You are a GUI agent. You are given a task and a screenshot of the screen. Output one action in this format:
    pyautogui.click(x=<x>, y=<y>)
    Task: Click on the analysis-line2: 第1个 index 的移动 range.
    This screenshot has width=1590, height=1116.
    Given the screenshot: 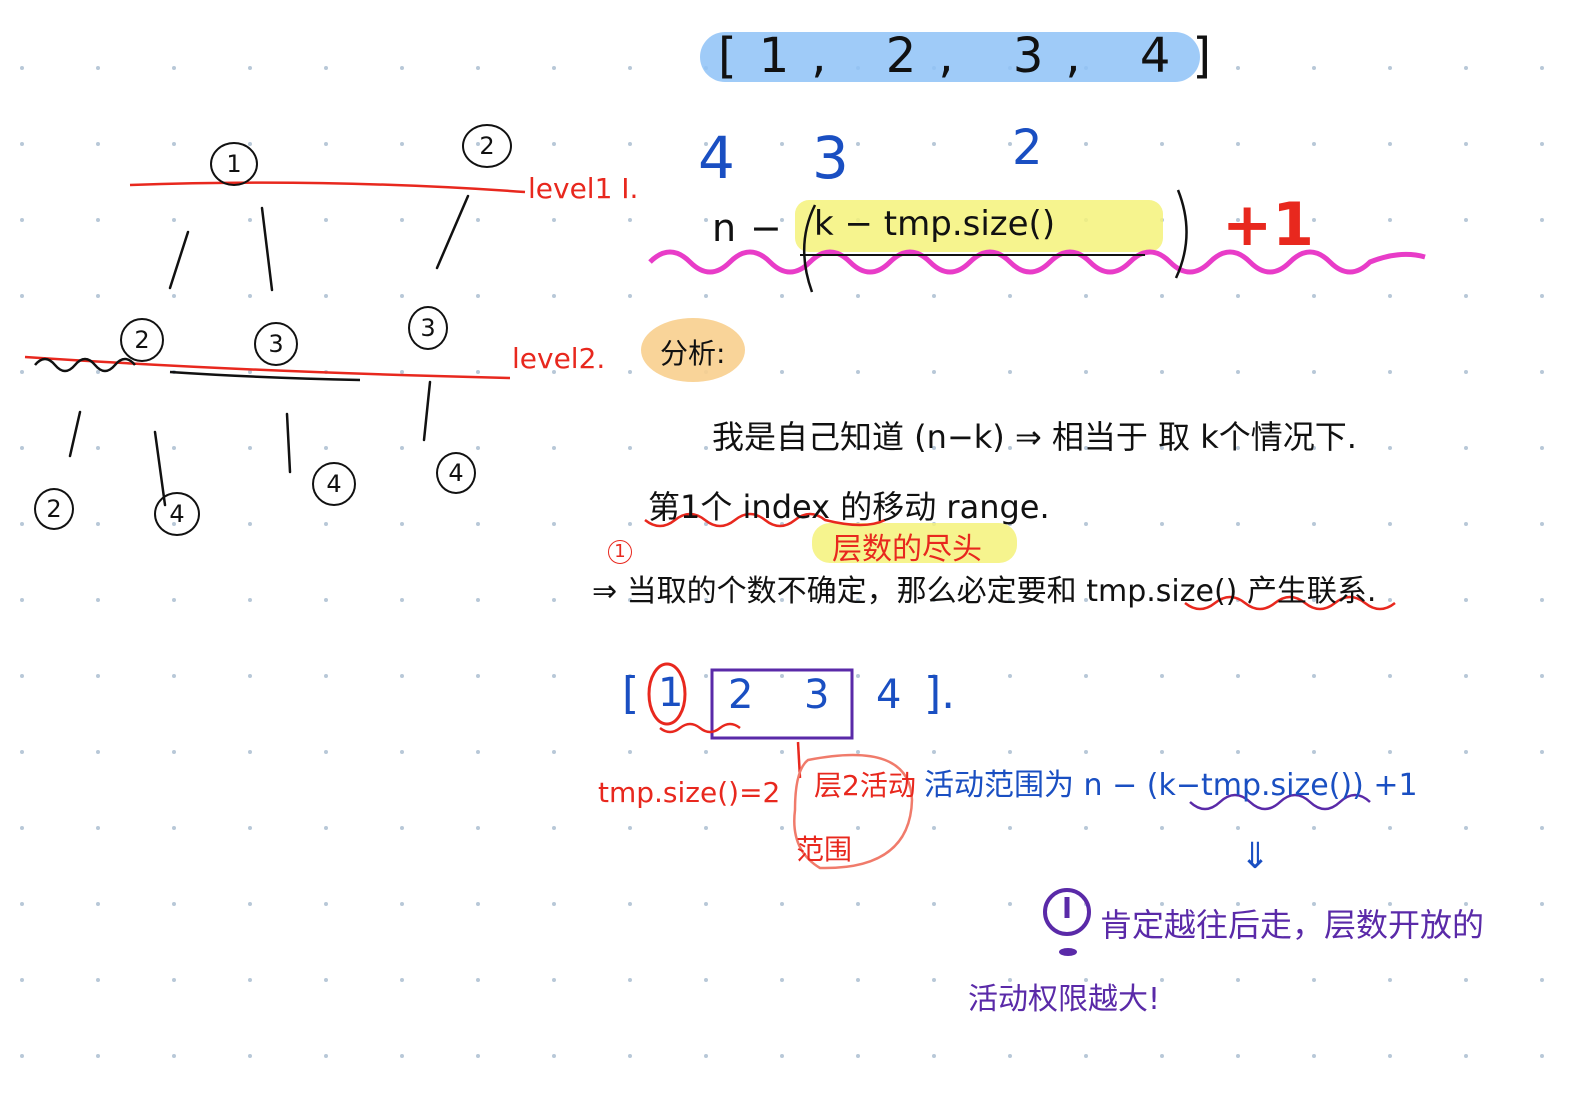 What is the action you would take?
    pyautogui.click(x=849, y=507)
    